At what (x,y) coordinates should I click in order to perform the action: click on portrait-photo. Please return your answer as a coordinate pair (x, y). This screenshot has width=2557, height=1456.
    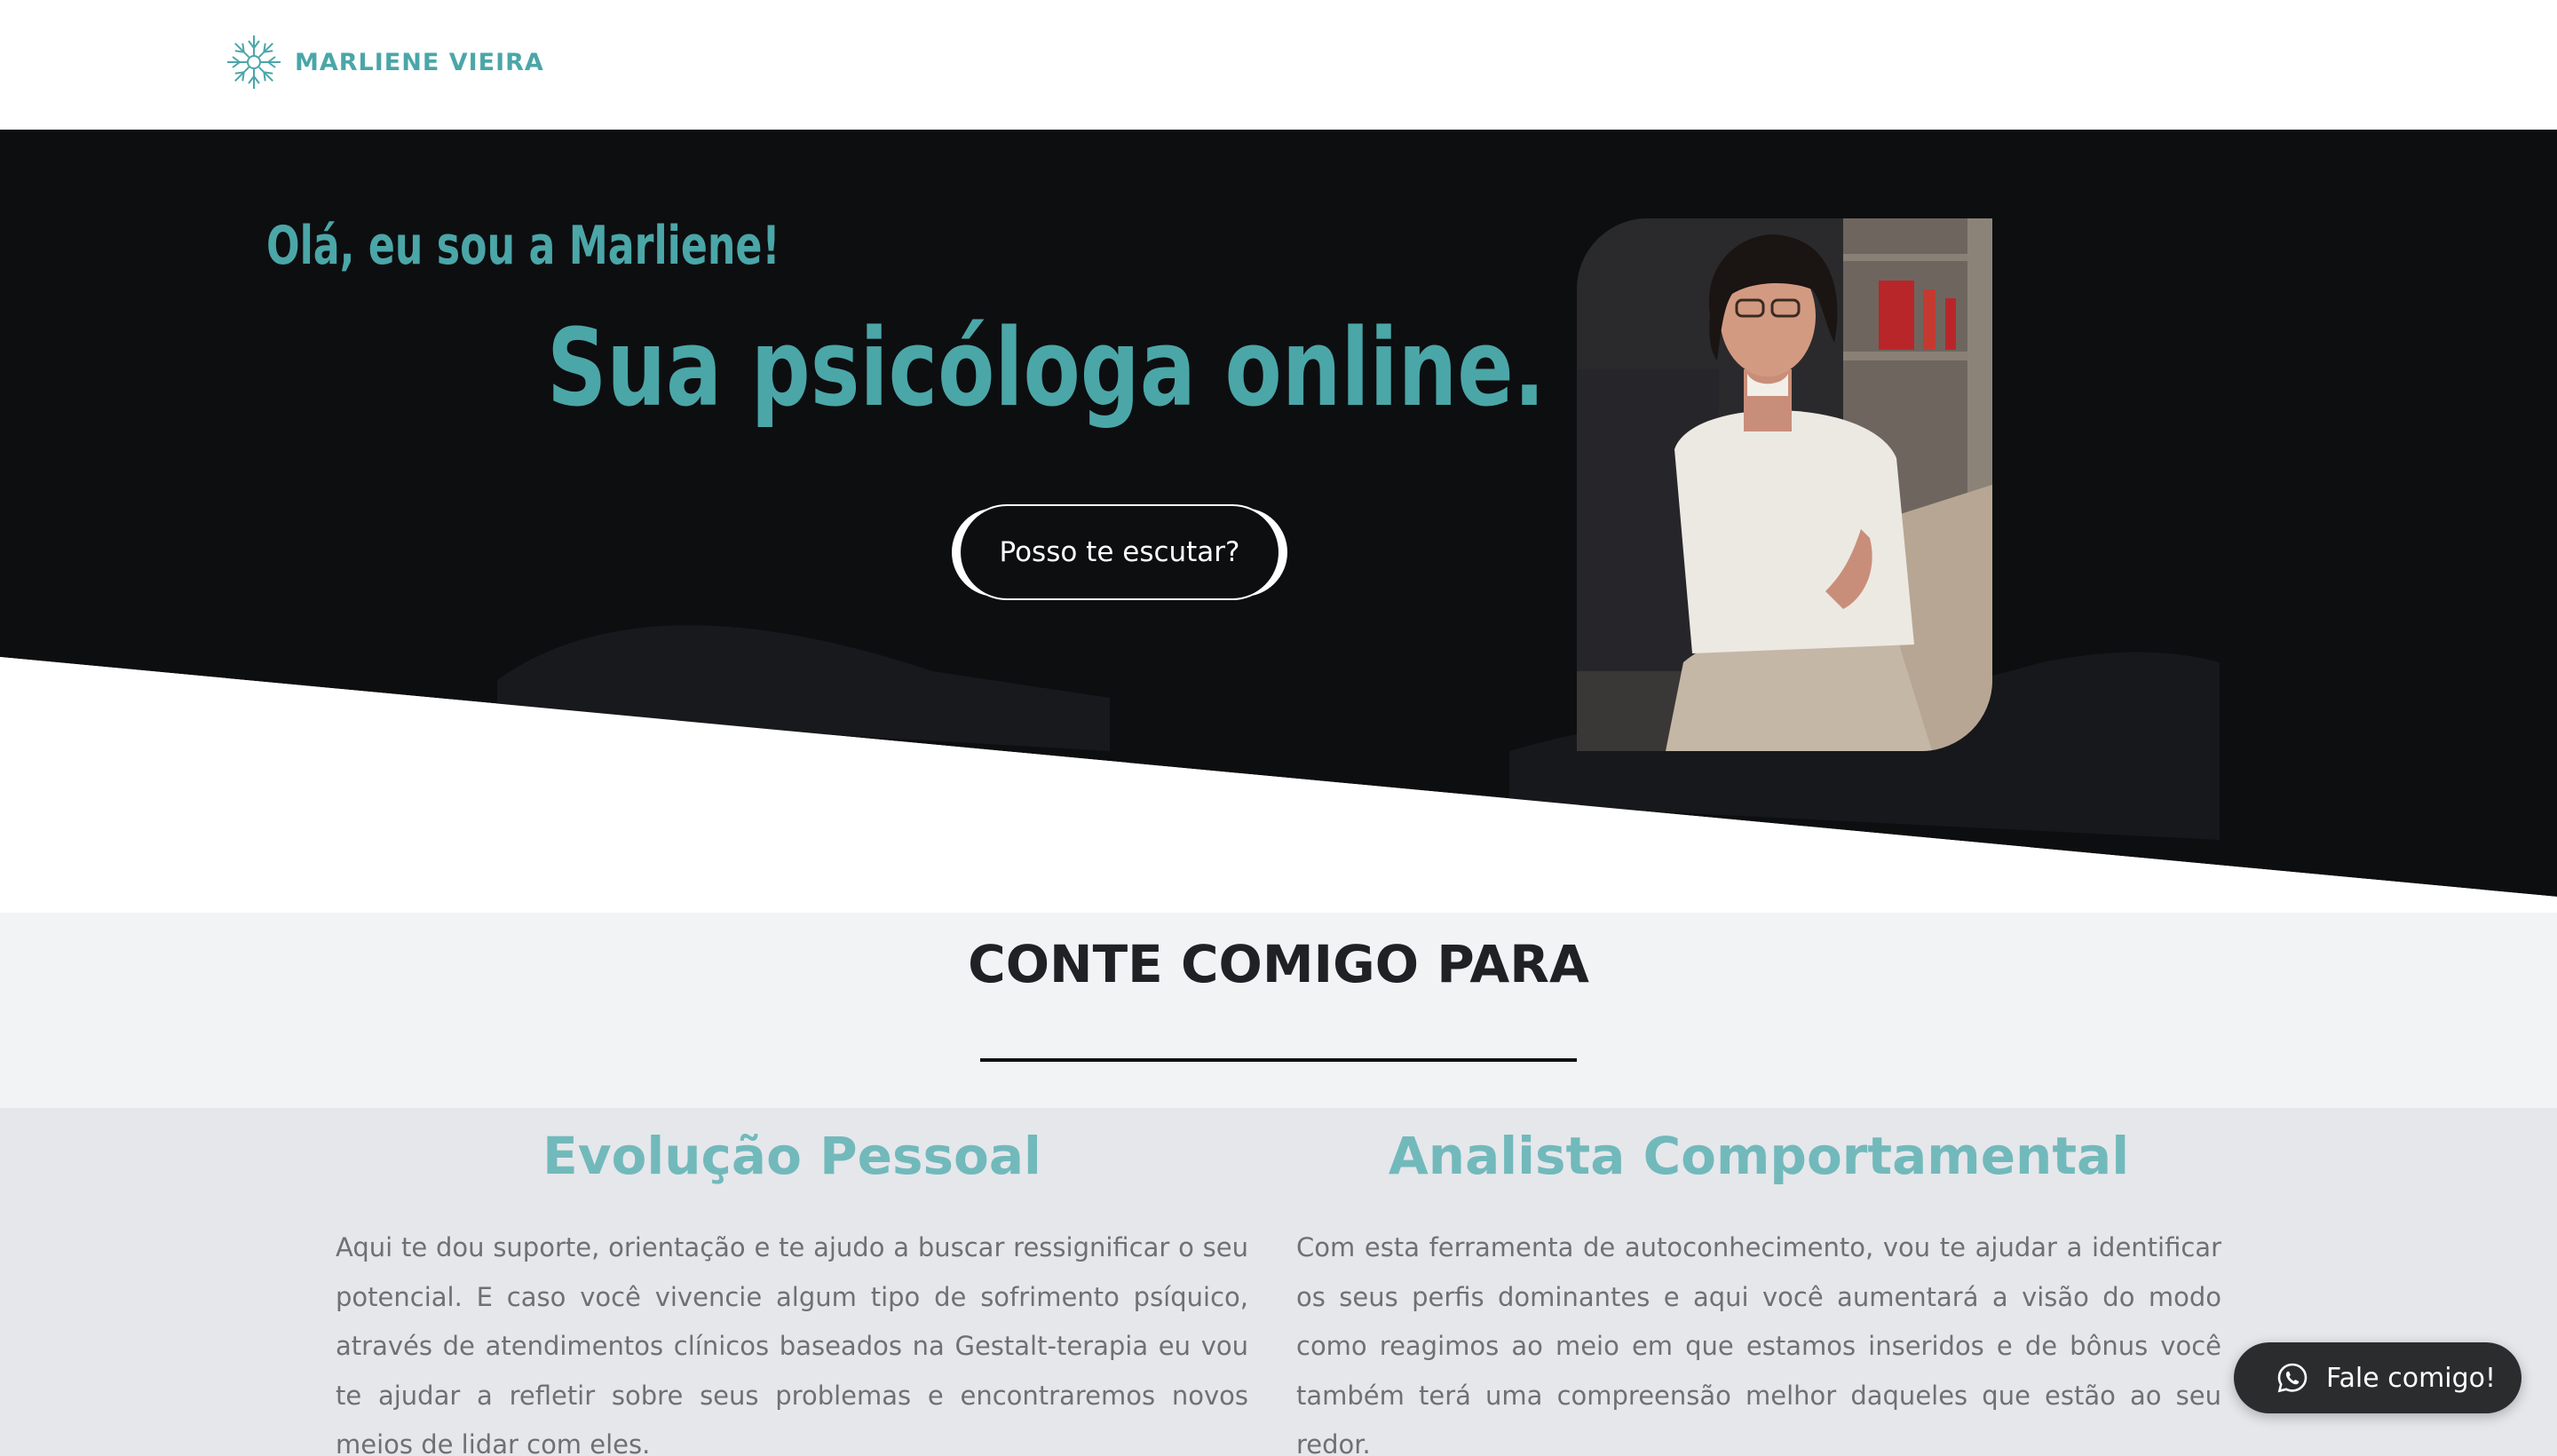
    Looking at the image, I should click on (1784, 484).